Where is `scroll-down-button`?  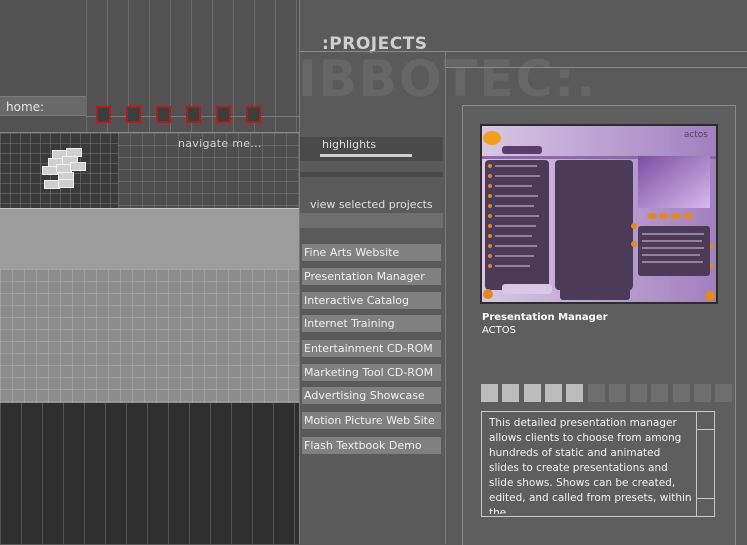 scroll-down-button is located at coordinates (705, 507).